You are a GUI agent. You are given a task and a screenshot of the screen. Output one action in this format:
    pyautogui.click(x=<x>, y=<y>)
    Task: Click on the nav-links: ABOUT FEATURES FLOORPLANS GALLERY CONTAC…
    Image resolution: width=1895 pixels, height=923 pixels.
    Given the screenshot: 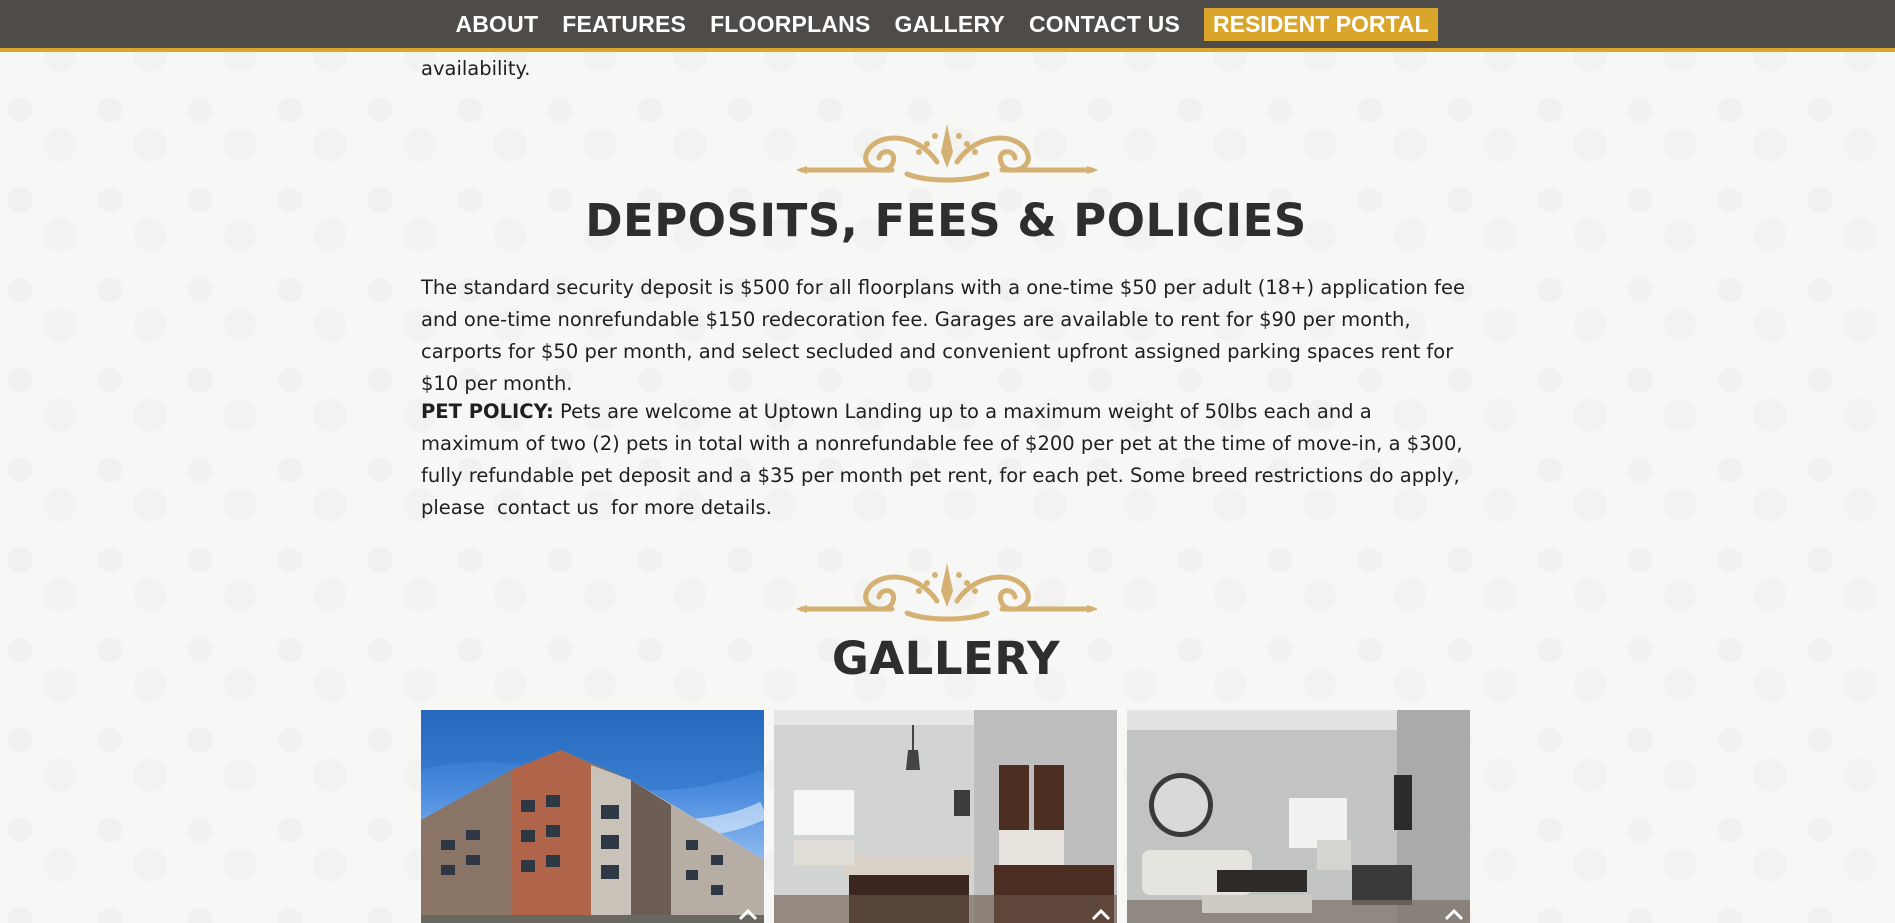 What is the action you would take?
    pyautogui.click(x=946, y=24)
    